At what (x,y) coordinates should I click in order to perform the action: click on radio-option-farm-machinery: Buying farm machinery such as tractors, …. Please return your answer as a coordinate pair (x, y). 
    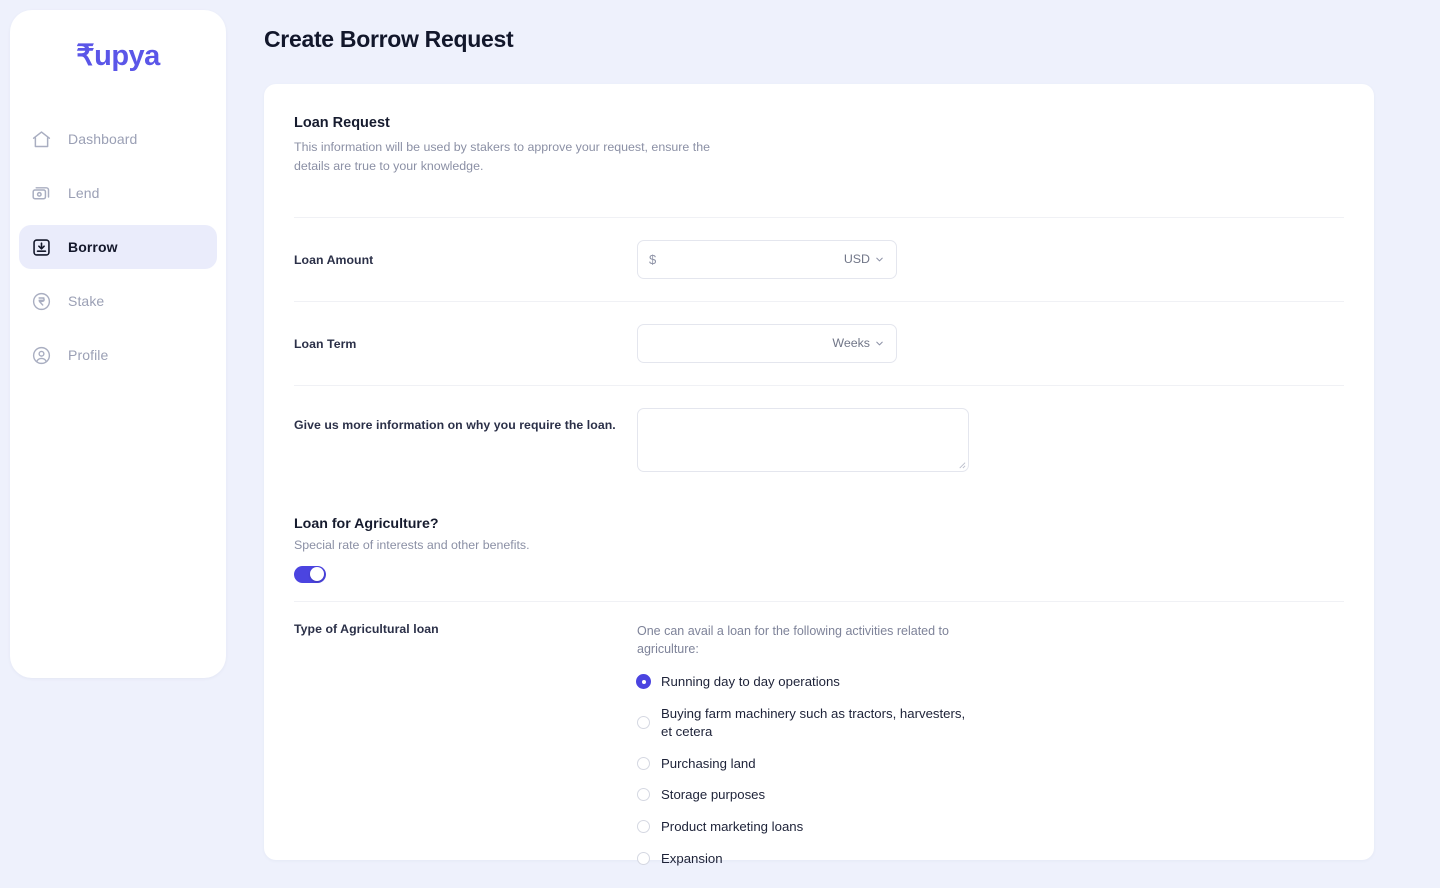
    Looking at the image, I should click on (802, 723).